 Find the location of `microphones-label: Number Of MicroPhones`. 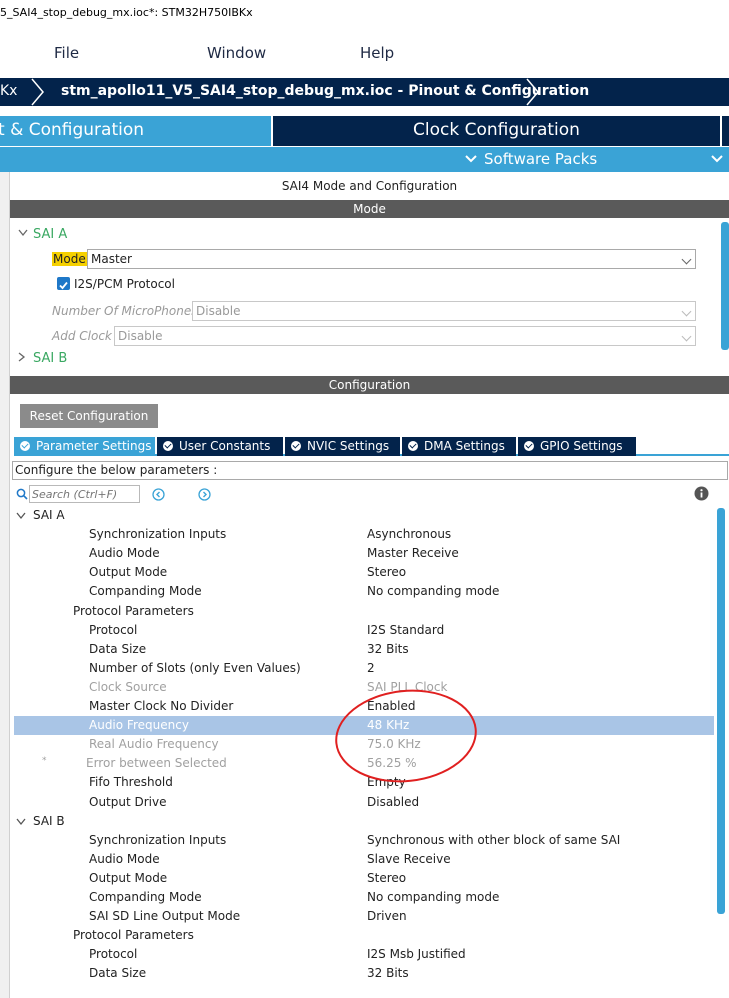

microphones-label: Number Of MicroPhones is located at coordinates (125, 311).